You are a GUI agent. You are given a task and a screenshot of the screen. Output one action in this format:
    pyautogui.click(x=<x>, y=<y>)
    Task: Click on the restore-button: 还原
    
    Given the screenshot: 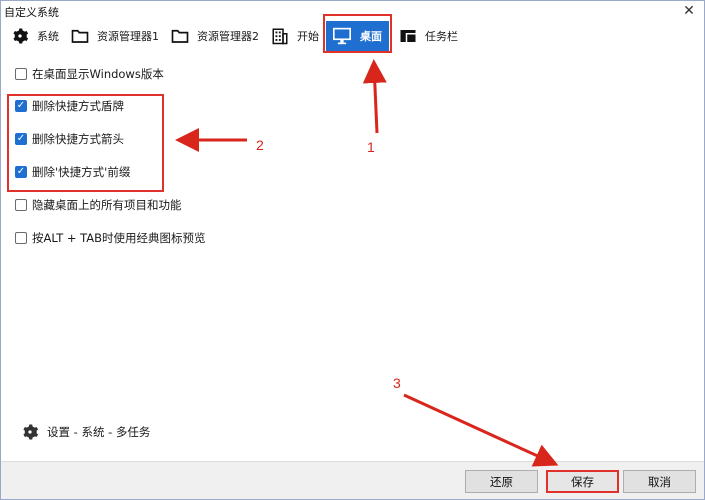 What is the action you would take?
    pyautogui.click(x=501, y=481)
    